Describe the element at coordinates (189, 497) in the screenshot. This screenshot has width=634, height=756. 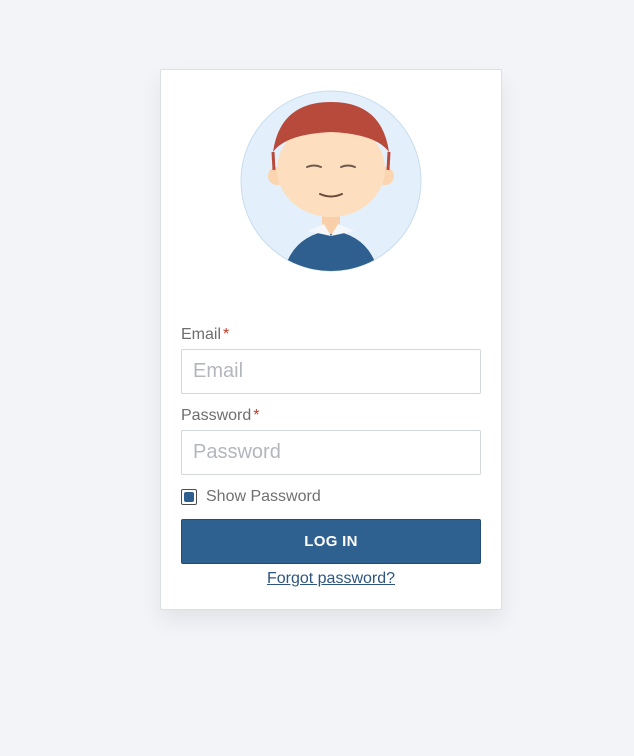
I see `show-password-checkbox` at that location.